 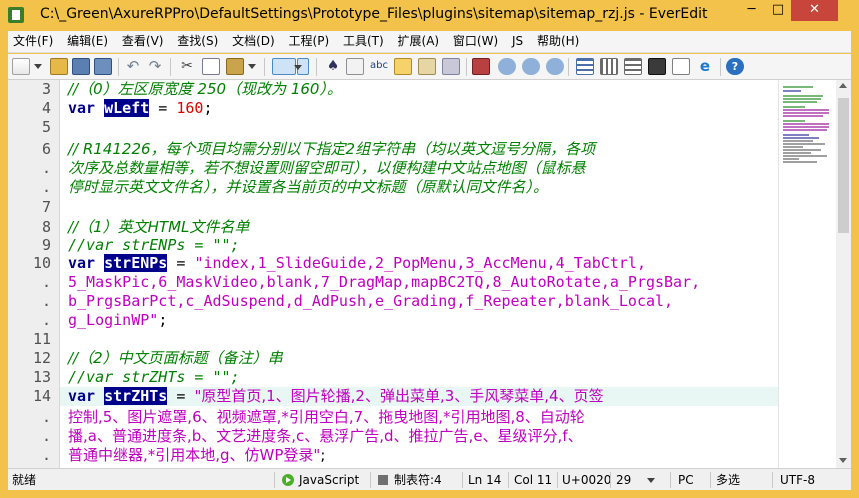 I want to click on code-line-4: var wLeft = 160;, so click(x=140, y=108).